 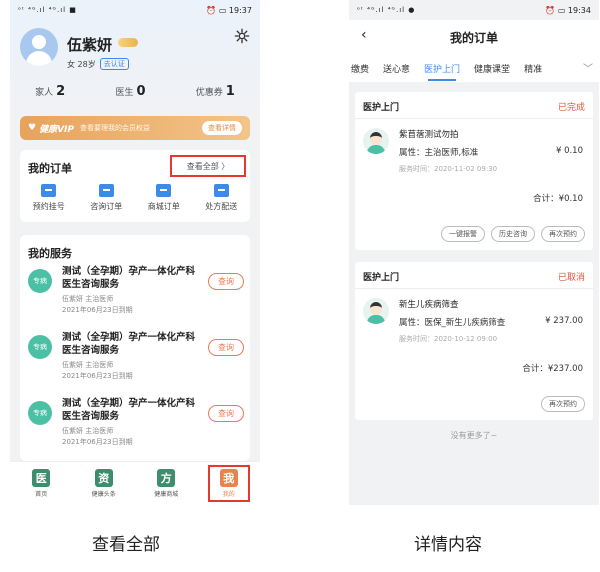 I want to click on news-icon: 资, so click(x=103, y=478).